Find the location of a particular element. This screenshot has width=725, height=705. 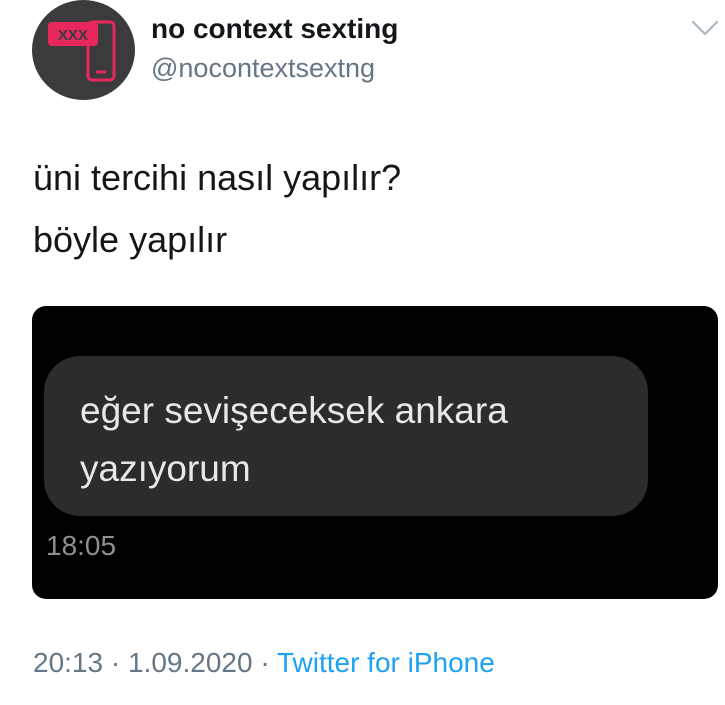

message-line: eğer sevişeceksek ankara is located at coordinates (294, 410).